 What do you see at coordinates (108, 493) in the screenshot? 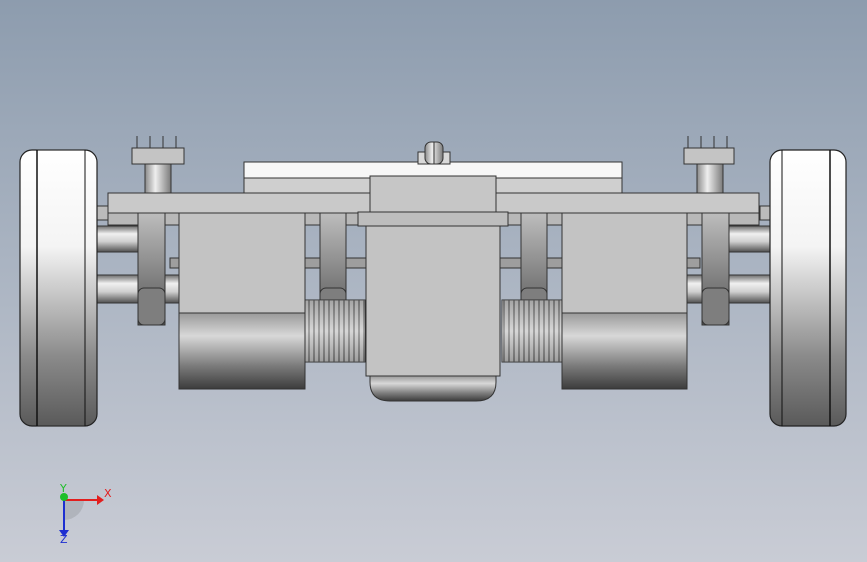
I see `x-axis-label: X` at bounding box center [108, 493].